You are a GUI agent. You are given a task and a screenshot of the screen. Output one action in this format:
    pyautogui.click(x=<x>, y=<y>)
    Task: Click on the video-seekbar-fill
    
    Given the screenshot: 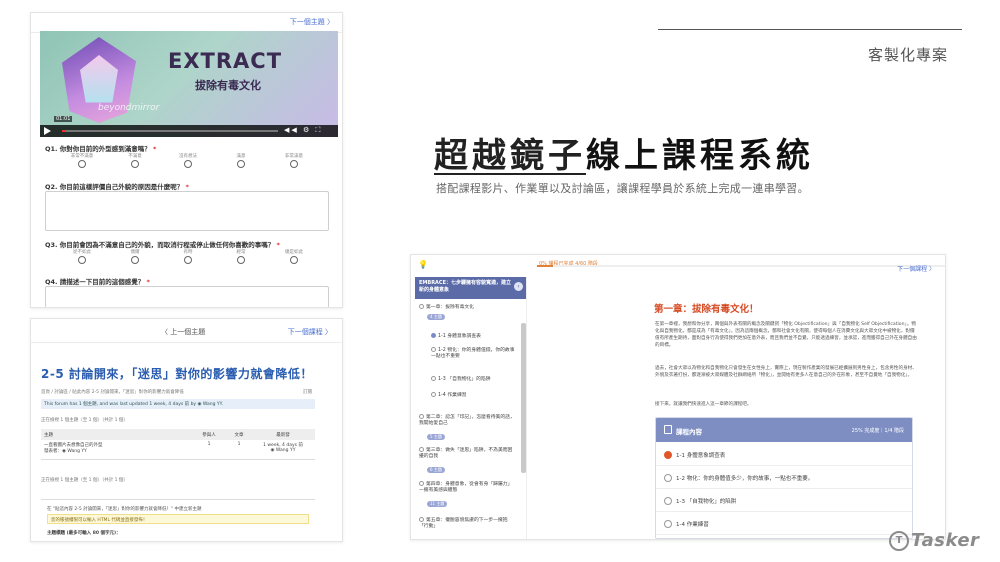 What is the action you would take?
    pyautogui.click(x=64, y=131)
    